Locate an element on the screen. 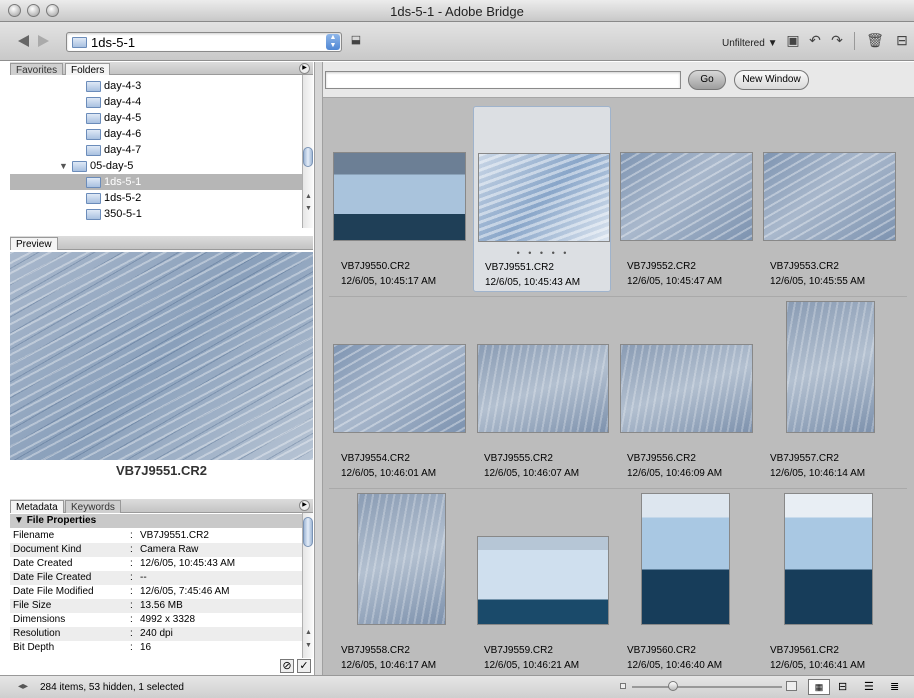  thumbnail-date: 12/6/05, 10:46:17 AM is located at coordinates (389, 665).